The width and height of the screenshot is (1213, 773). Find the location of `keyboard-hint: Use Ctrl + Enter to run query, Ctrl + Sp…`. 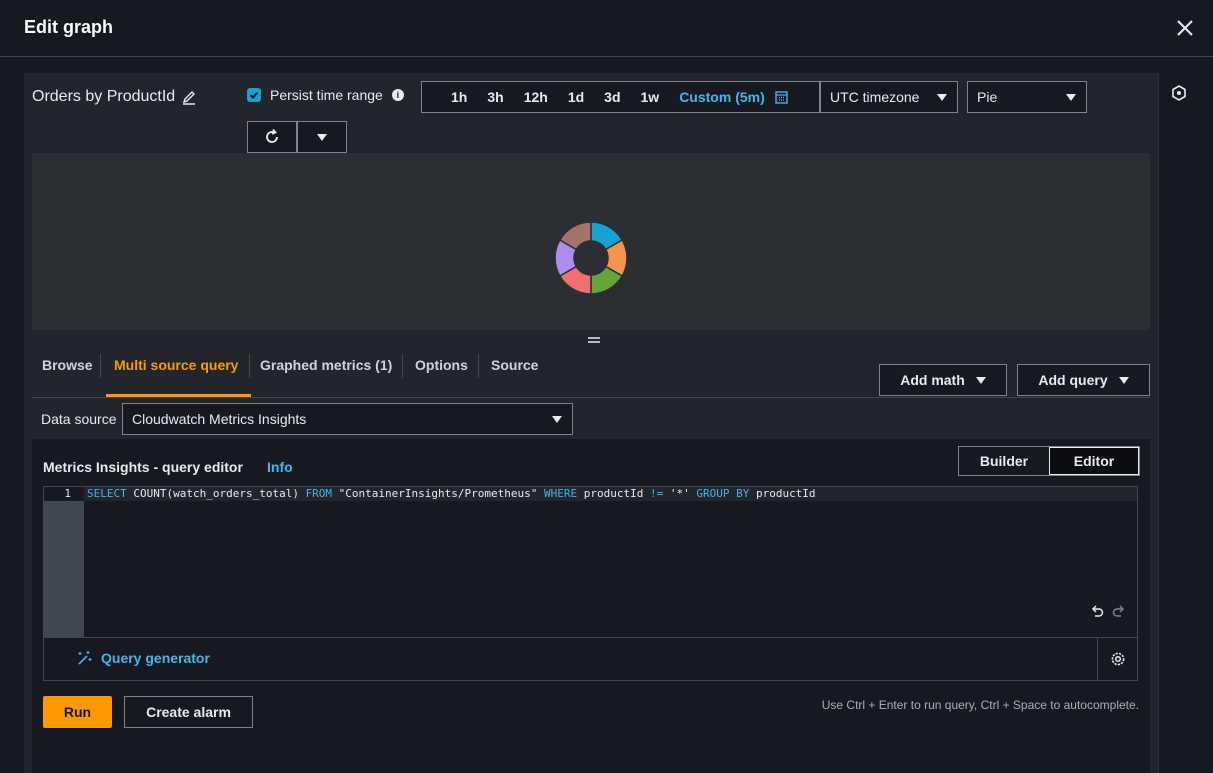

keyboard-hint: Use Ctrl + Enter to run query, Ctrl + Sp… is located at coordinates (980, 705).